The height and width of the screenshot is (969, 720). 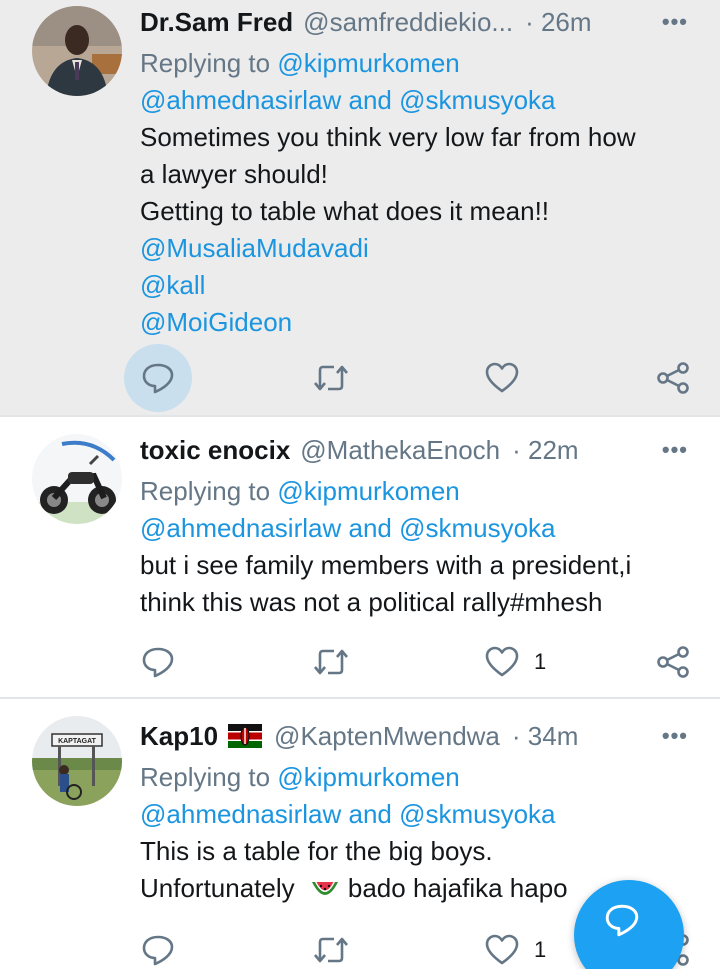 I want to click on display-name: toxic enocix, so click(x=215, y=450).